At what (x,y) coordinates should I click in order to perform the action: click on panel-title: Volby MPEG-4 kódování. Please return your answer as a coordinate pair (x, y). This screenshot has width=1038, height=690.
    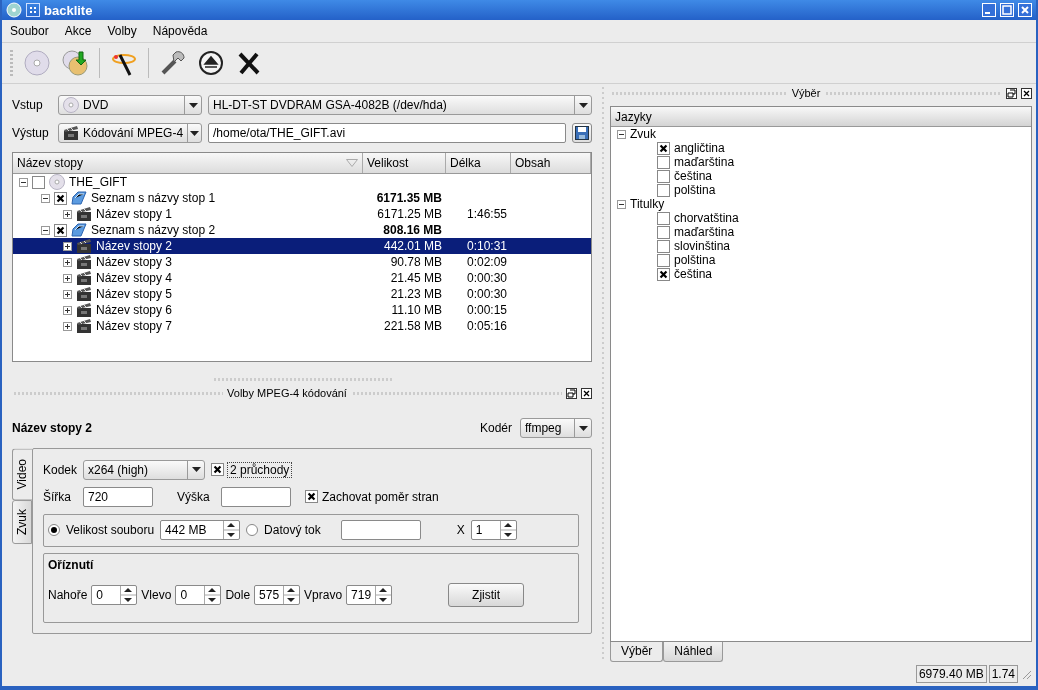
    Looking at the image, I should click on (287, 393).